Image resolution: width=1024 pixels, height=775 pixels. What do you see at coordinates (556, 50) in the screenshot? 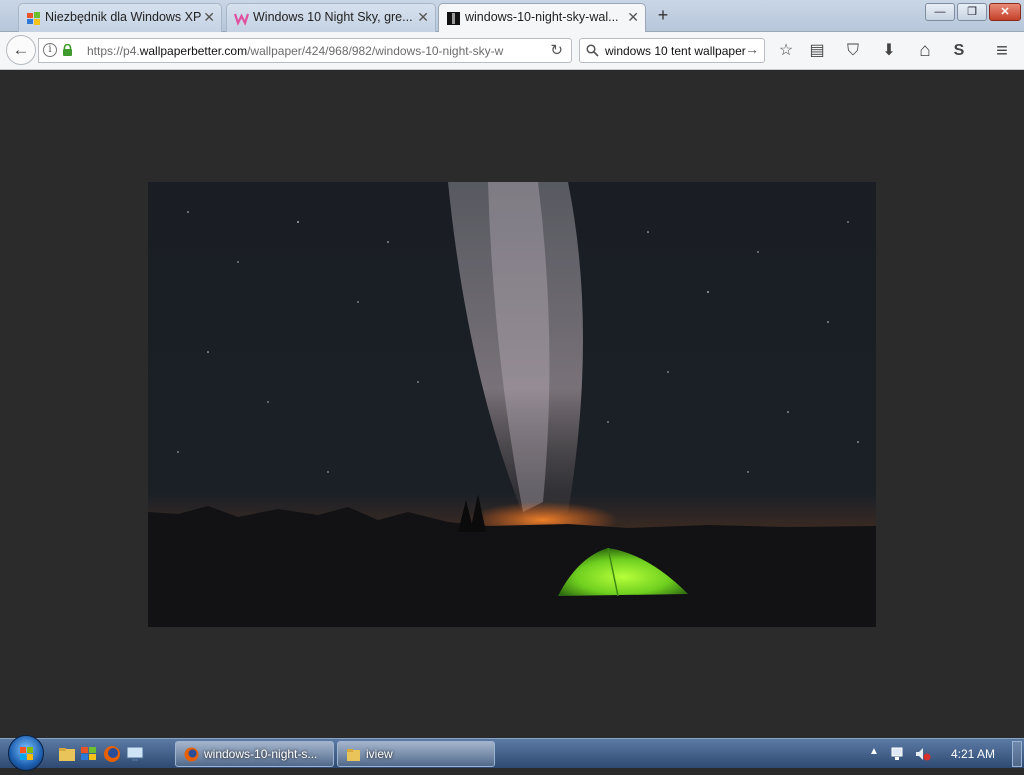
I see `reload-icon: ↻` at bounding box center [556, 50].